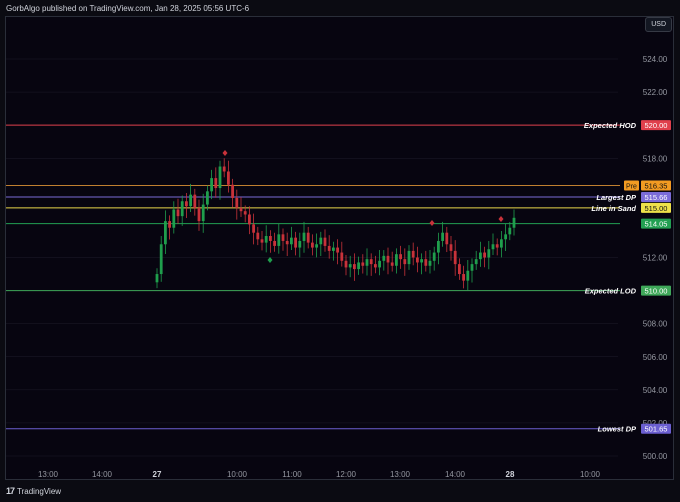 This screenshot has height=502, width=680. What do you see at coordinates (655, 324) in the screenshot?
I see `price-tick-label: 508.00` at bounding box center [655, 324].